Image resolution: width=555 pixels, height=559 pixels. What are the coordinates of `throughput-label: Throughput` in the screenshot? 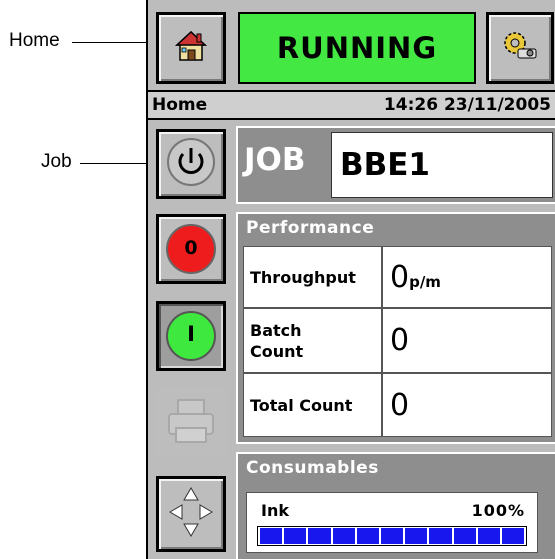 It's located at (312, 277).